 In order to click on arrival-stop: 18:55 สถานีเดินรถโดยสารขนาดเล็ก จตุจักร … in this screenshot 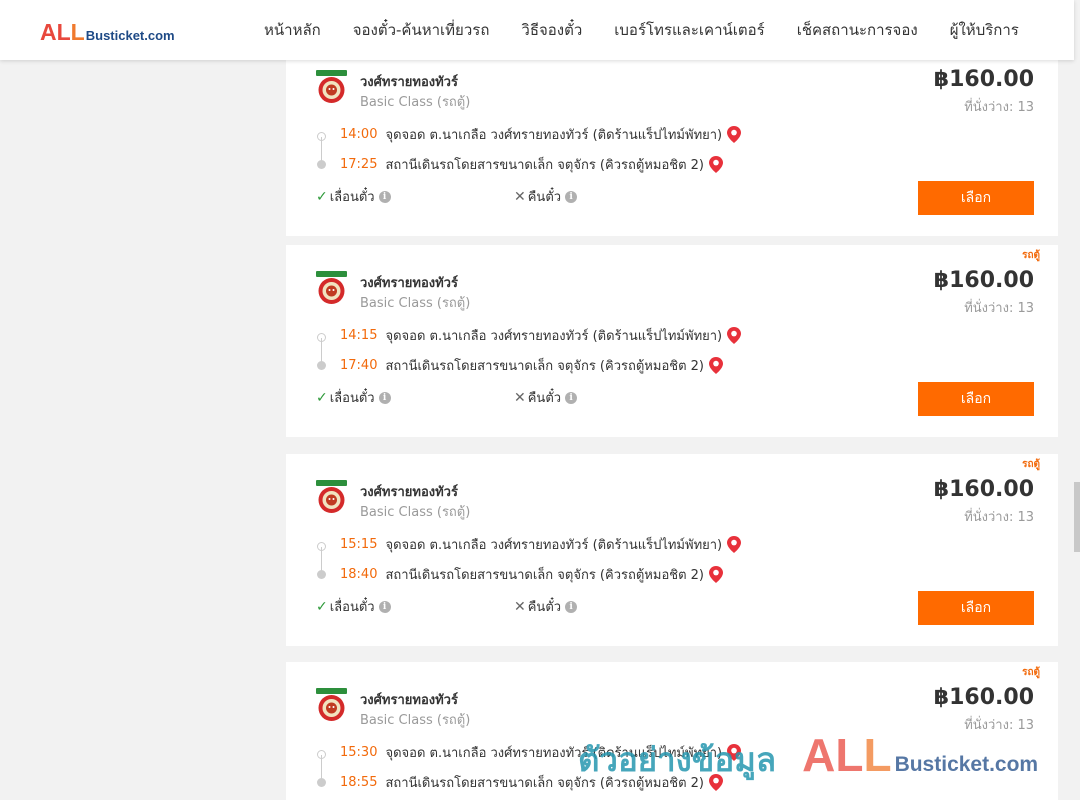, I will do `click(531, 782)`.